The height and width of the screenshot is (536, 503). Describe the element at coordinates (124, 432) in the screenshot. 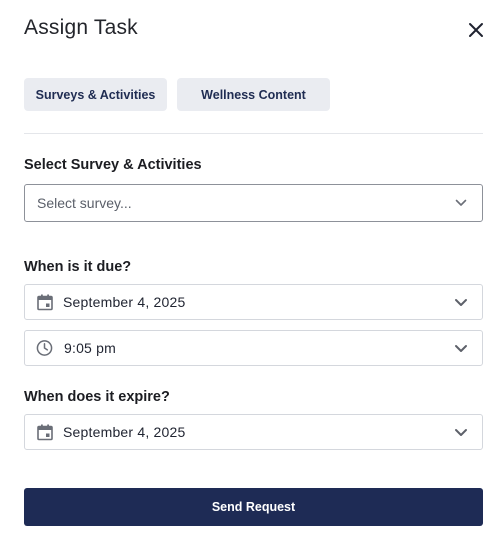

I see `expire-date-value: September 4, 2025` at that location.